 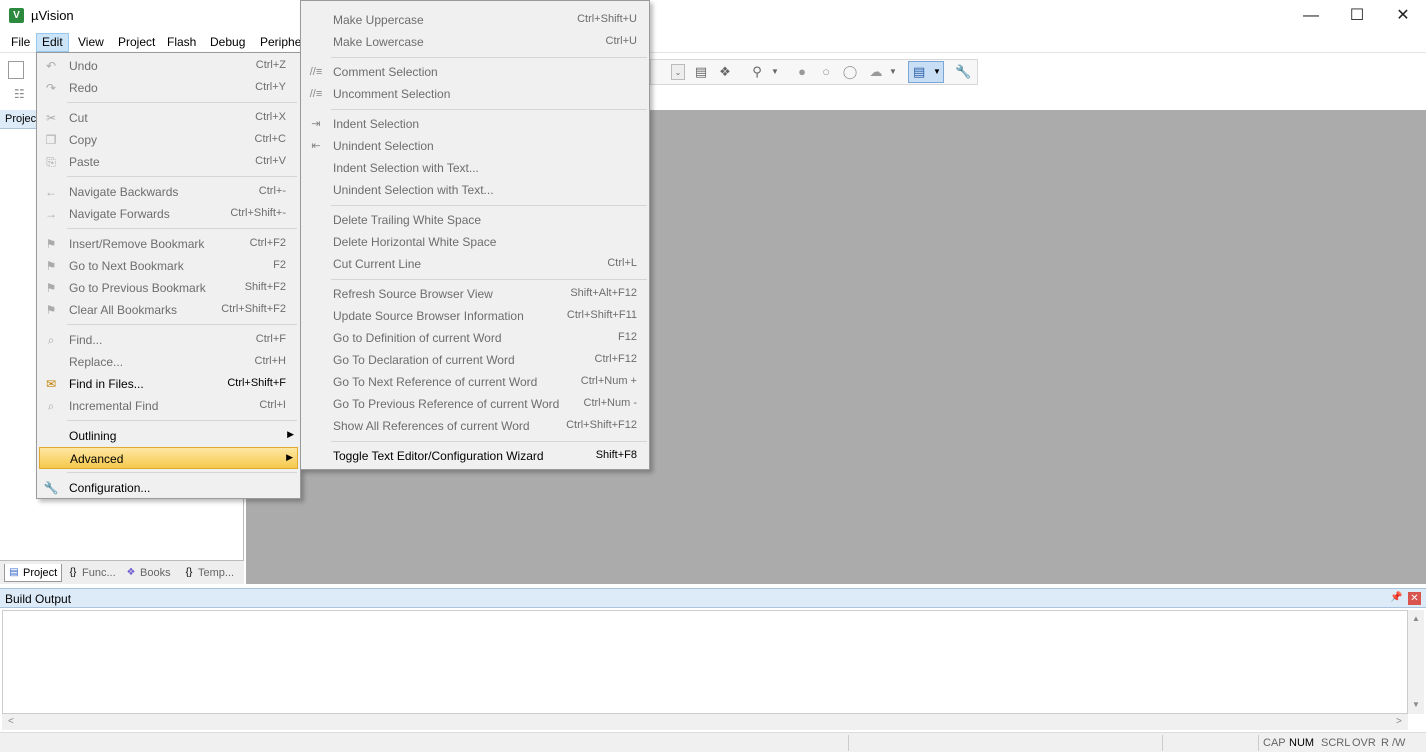 I want to click on menu-flash: Flash, so click(x=181, y=42).